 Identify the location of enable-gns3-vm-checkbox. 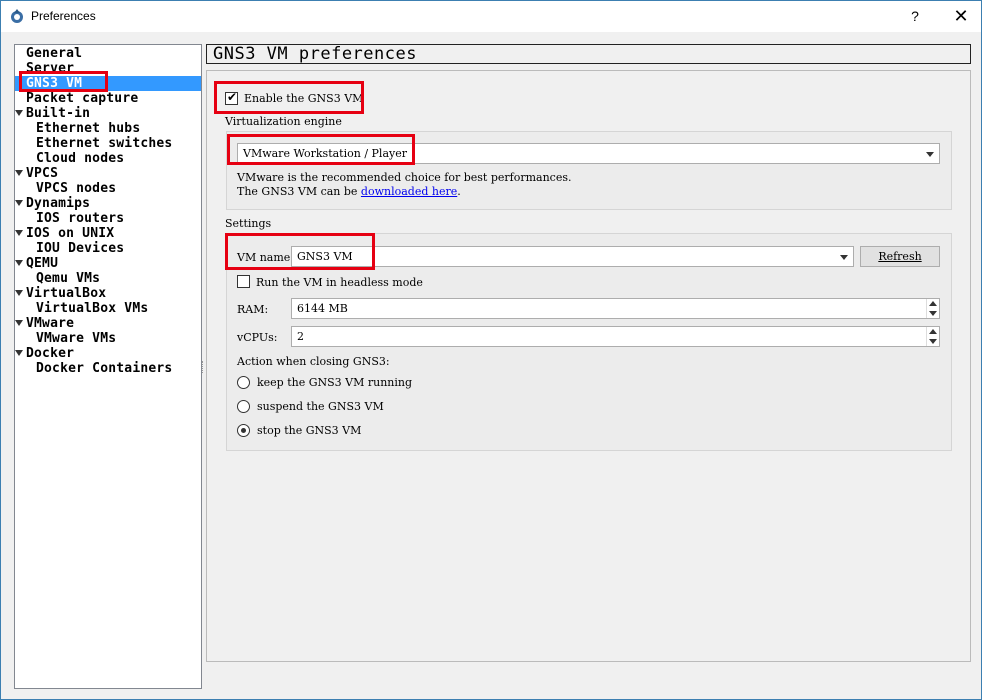
(231, 97).